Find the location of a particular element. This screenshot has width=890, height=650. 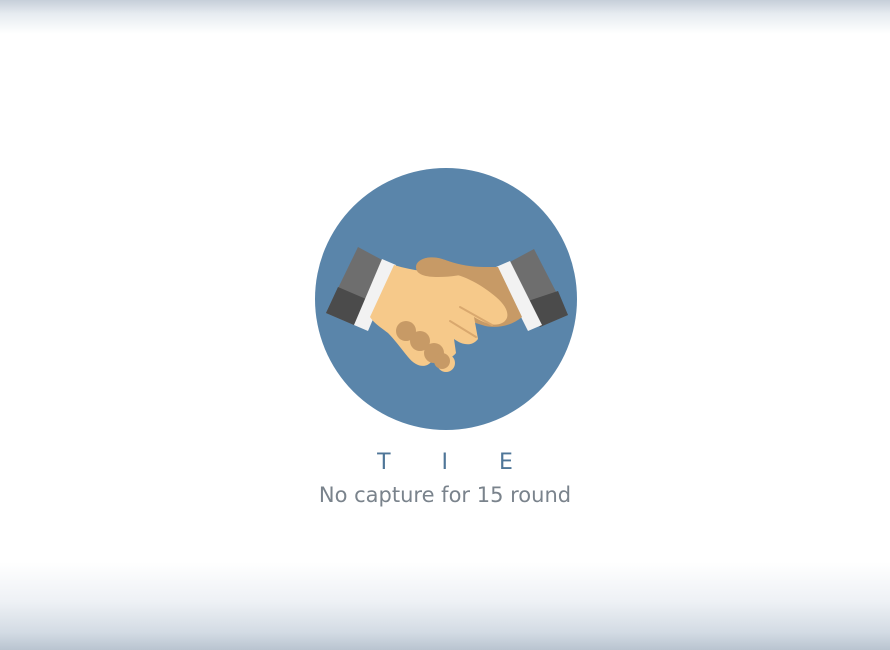

result-title: T I E is located at coordinates (456, 462).